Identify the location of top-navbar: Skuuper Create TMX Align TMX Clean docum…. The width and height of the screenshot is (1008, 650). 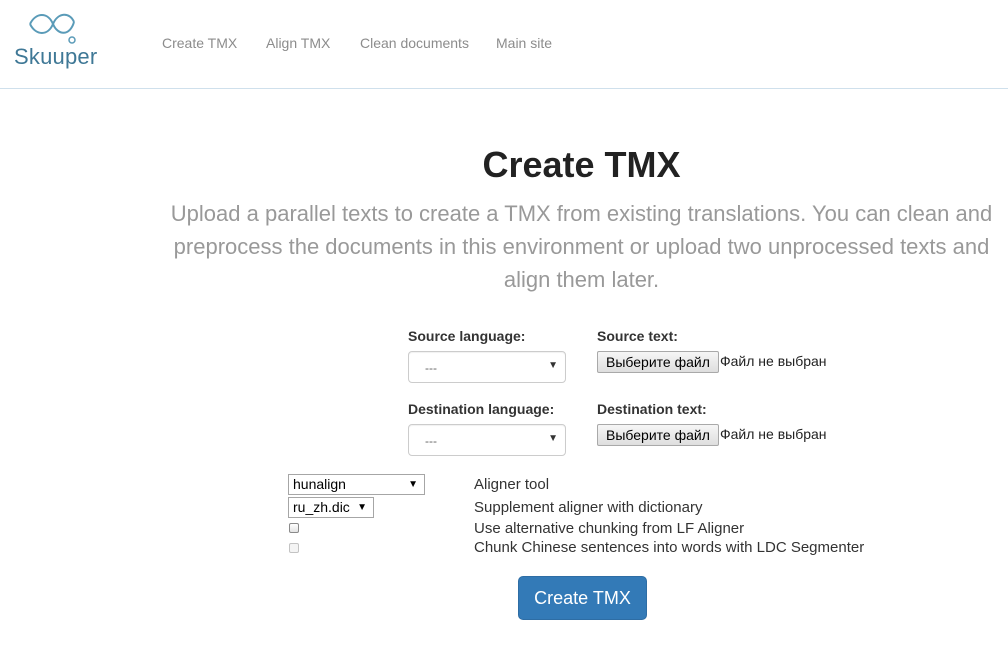
(504, 44).